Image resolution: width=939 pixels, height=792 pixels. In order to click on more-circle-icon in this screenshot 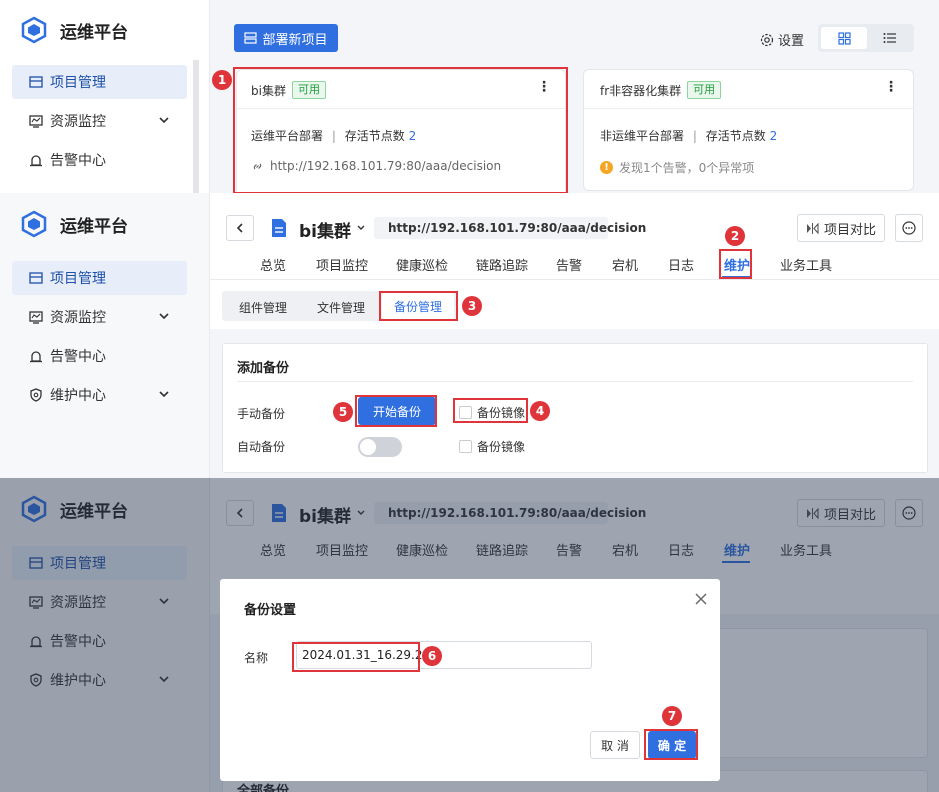, I will do `click(909, 228)`.